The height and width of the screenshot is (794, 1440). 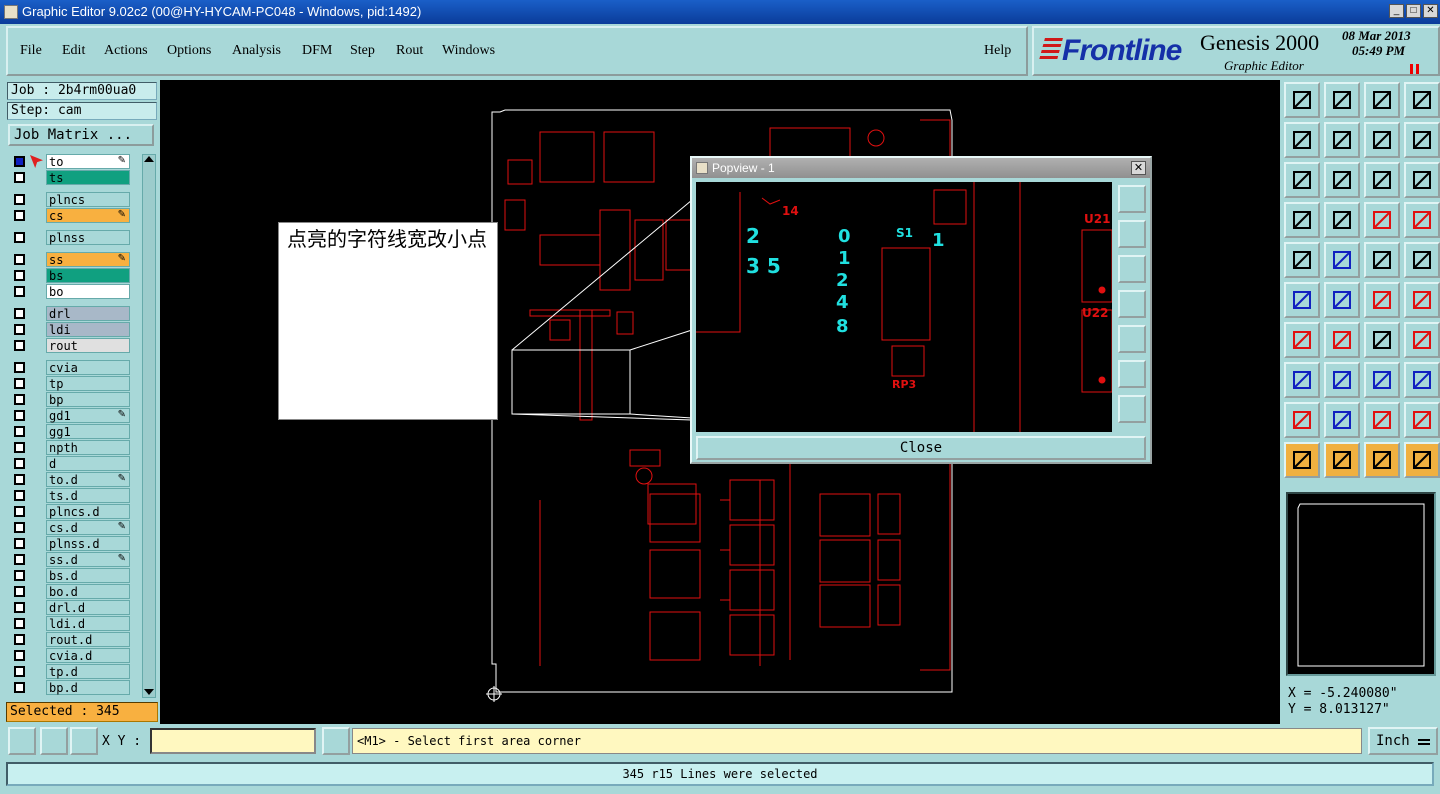 What do you see at coordinates (71, 313) in the screenshot?
I see `layer-row: drl` at bounding box center [71, 313].